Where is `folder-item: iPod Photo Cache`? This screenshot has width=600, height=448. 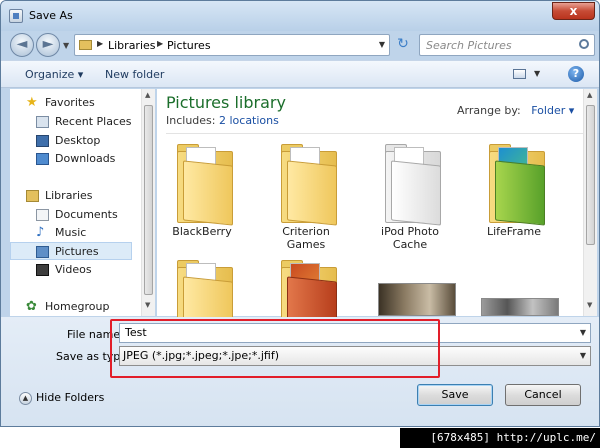 folder-item: iPod Photo Cache is located at coordinates (410, 196).